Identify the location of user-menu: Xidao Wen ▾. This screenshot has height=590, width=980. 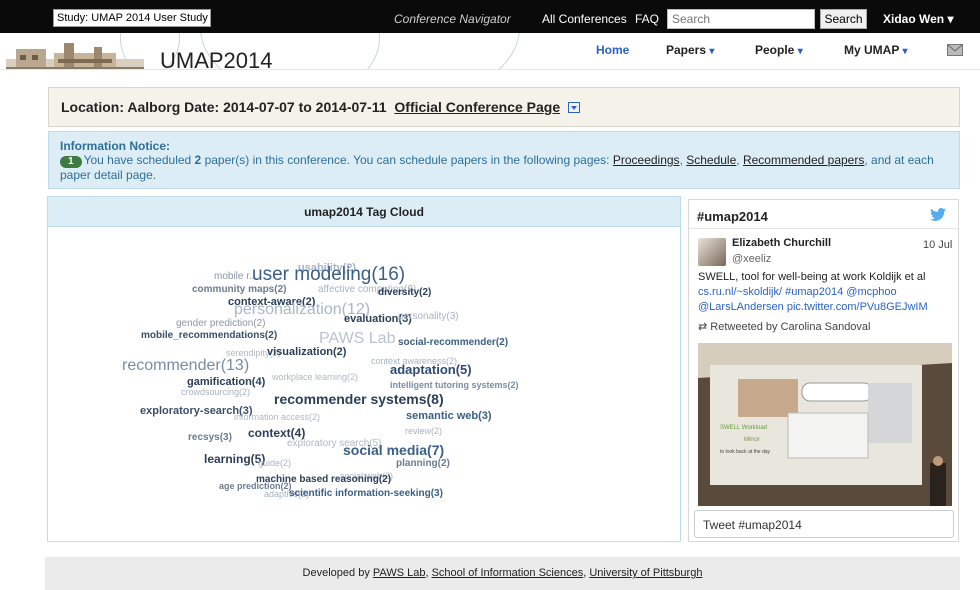
(918, 19).